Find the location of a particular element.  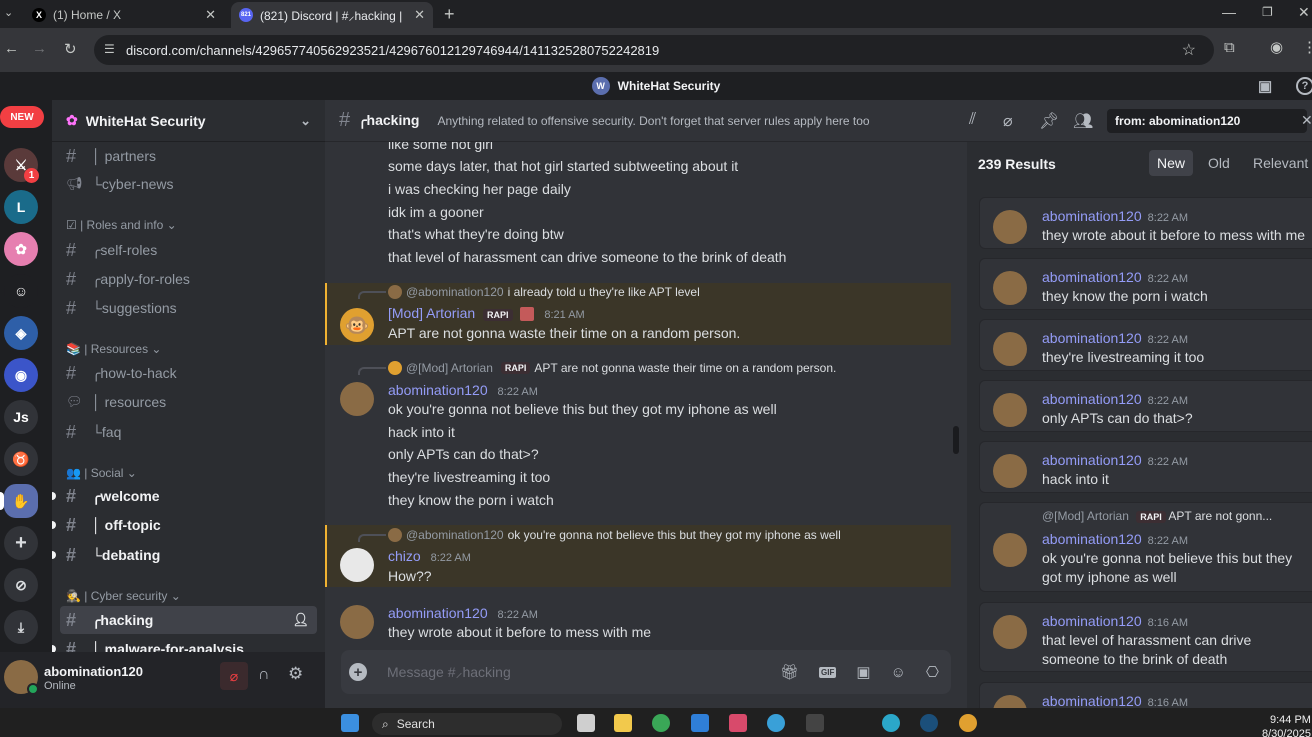

server-icon-whitehat: ✋ is located at coordinates (21, 501).